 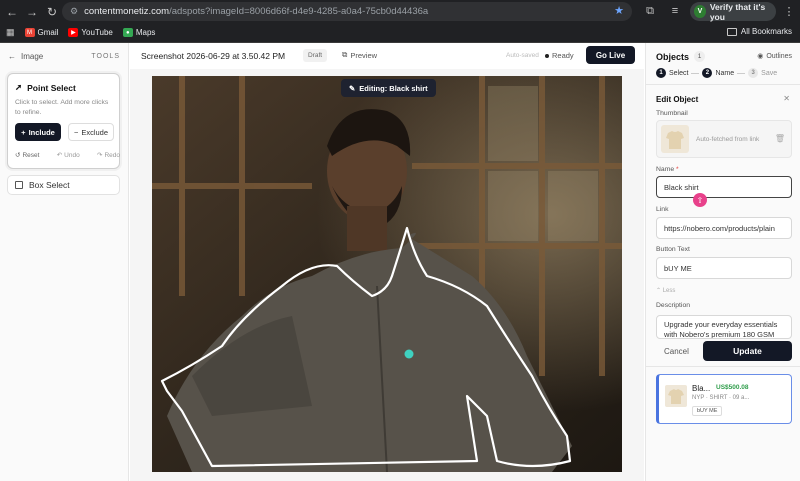 I want to click on trash-icon: 🗑, so click(x=780, y=138).